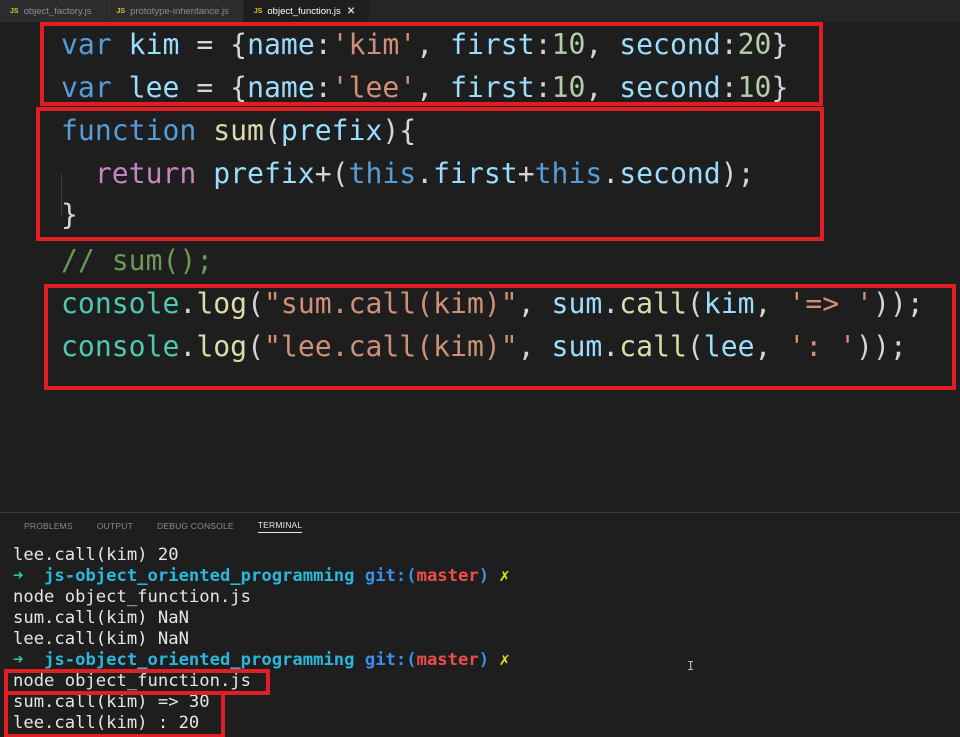  I want to click on terminal-line: lee.call(kim) 20, so click(96, 555).